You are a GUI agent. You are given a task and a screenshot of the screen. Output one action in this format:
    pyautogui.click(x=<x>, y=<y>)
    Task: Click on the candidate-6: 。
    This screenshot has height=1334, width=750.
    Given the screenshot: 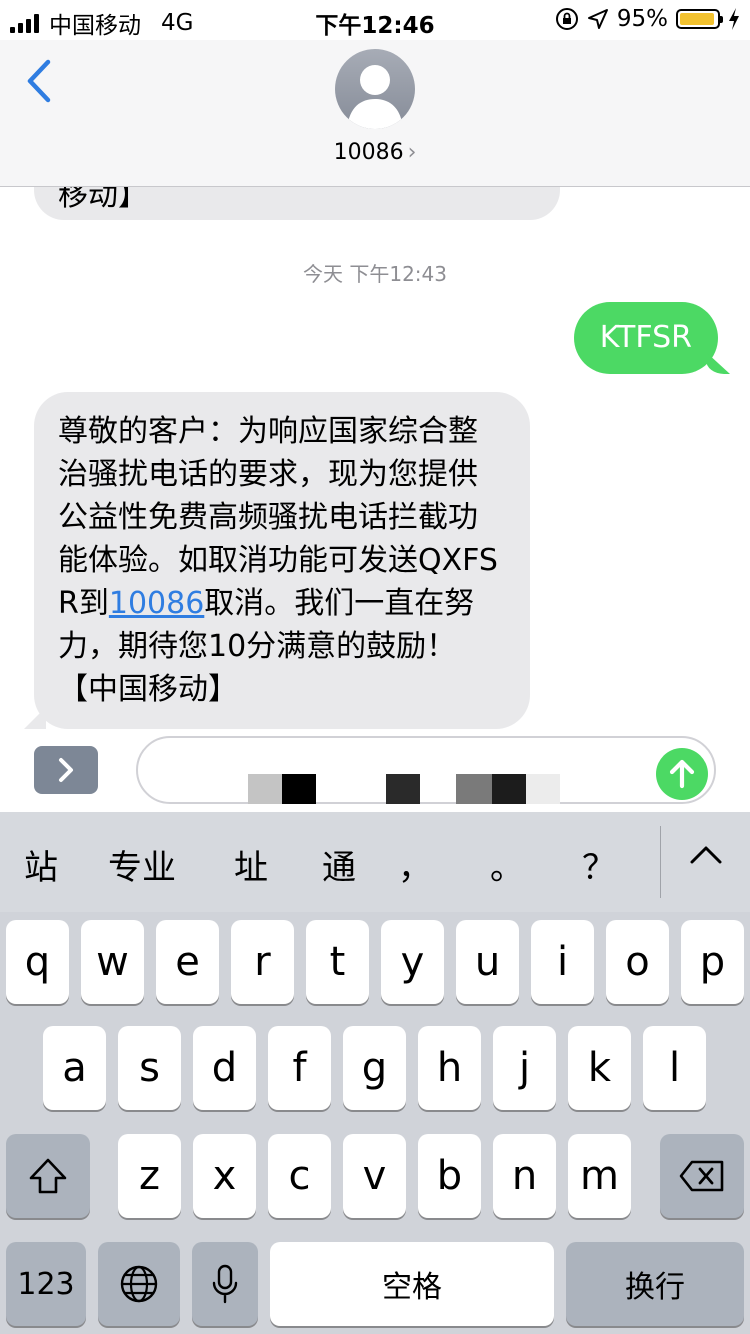 What is the action you would take?
    pyautogui.click(x=507, y=864)
    